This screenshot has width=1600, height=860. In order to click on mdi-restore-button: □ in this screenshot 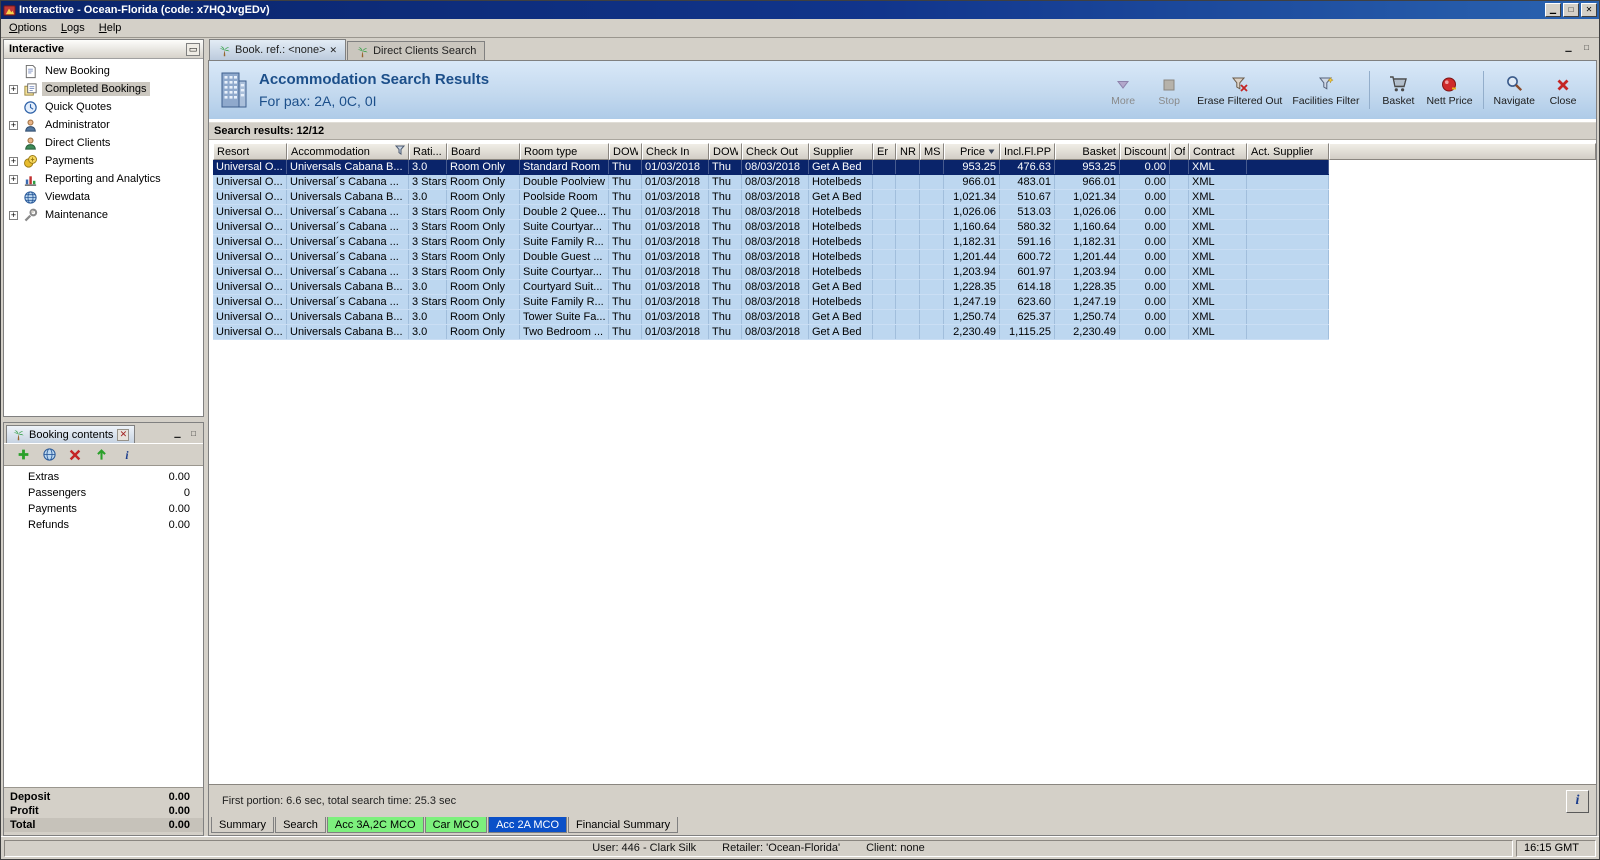, I will do `click(1586, 48)`.